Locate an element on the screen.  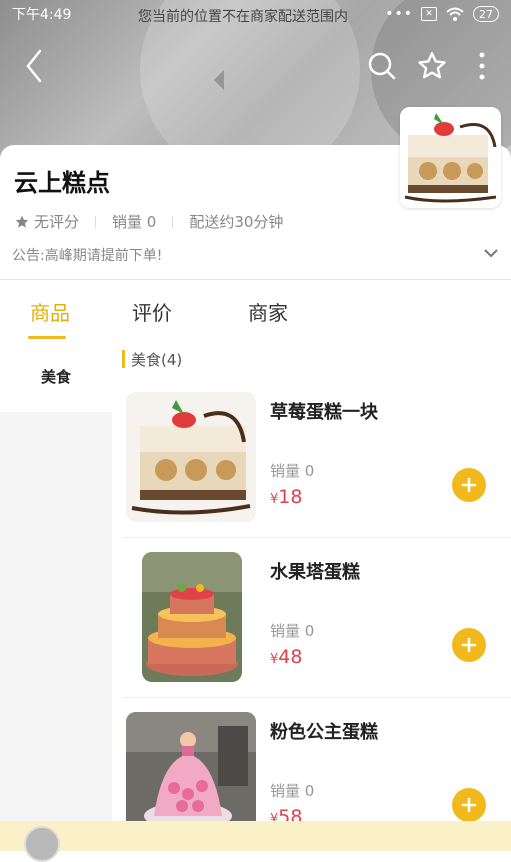
shop-sales: 销量 0 is located at coordinates (134, 222).